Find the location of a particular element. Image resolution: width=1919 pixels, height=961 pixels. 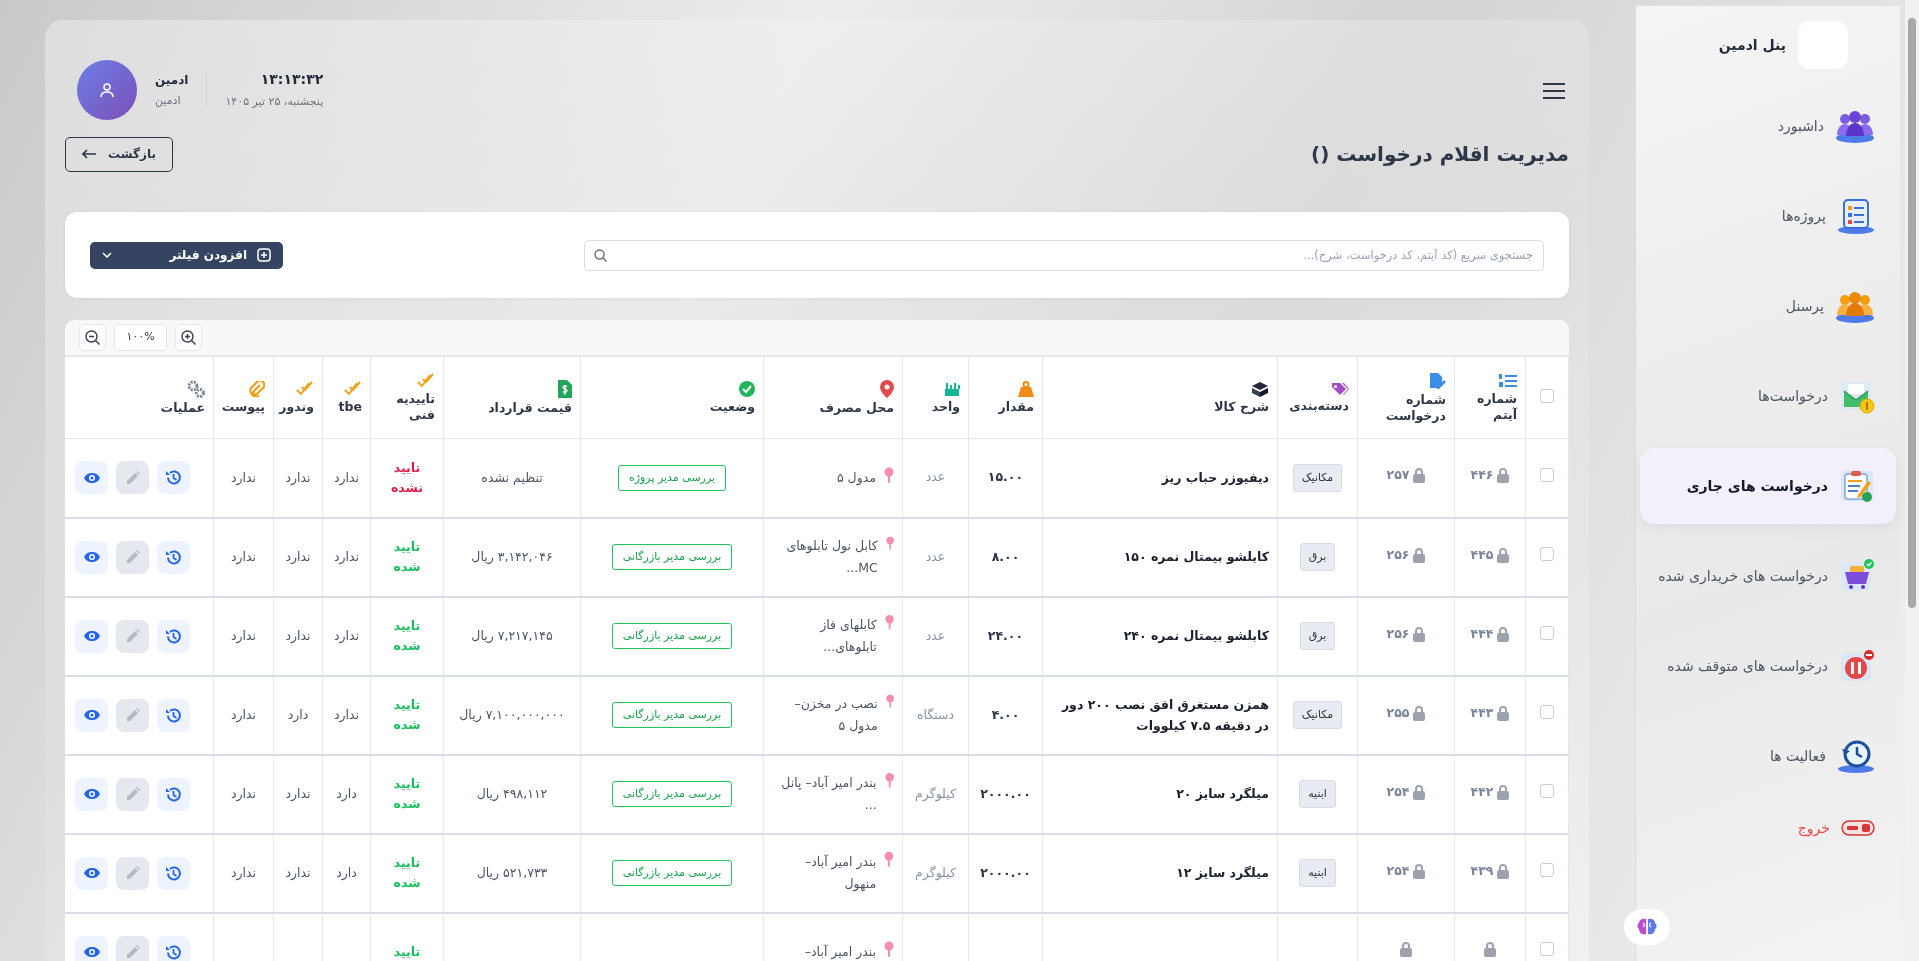

zoom-out-button is located at coordinates (92, 337).